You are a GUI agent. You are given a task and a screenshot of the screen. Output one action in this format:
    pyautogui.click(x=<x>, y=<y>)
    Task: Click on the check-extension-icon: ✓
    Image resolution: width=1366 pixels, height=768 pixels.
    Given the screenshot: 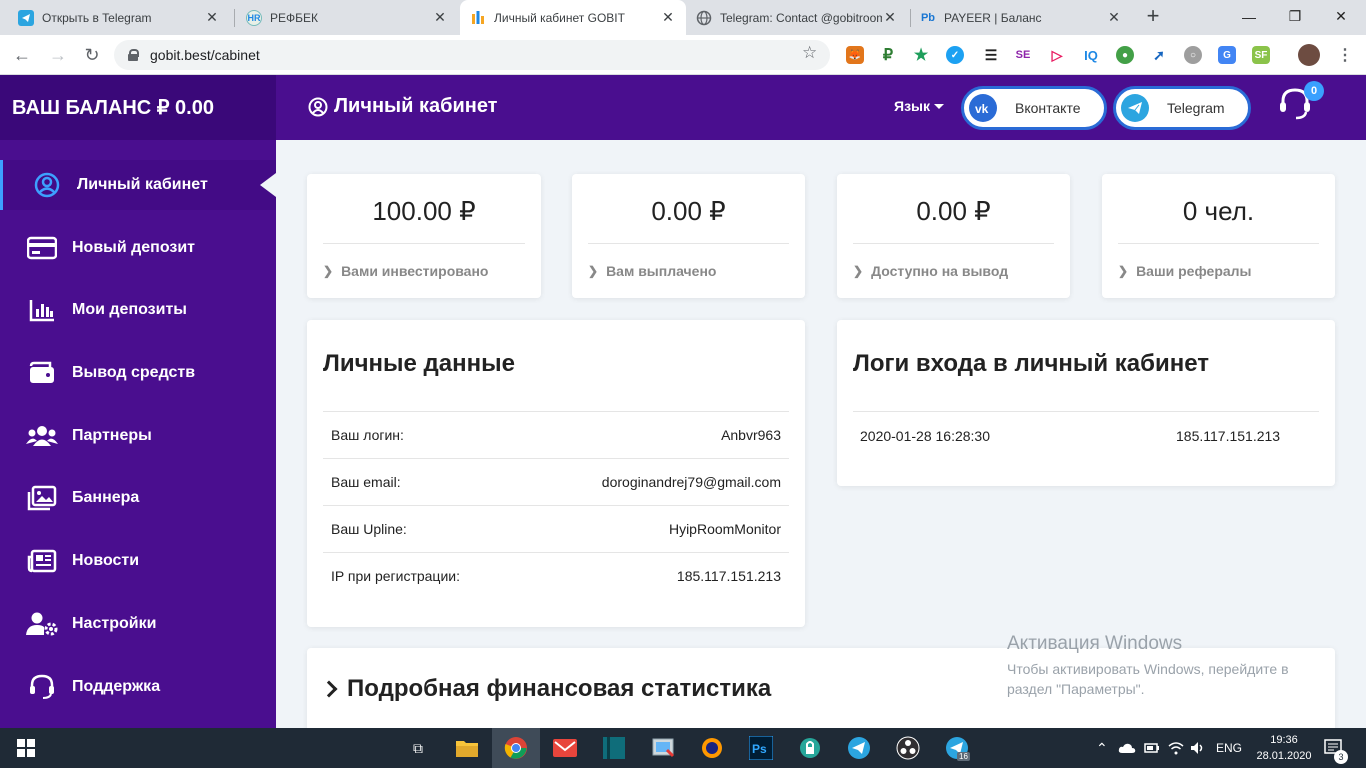 What is the action you would take?
    pyautogui.click(x=955, y=55)
    